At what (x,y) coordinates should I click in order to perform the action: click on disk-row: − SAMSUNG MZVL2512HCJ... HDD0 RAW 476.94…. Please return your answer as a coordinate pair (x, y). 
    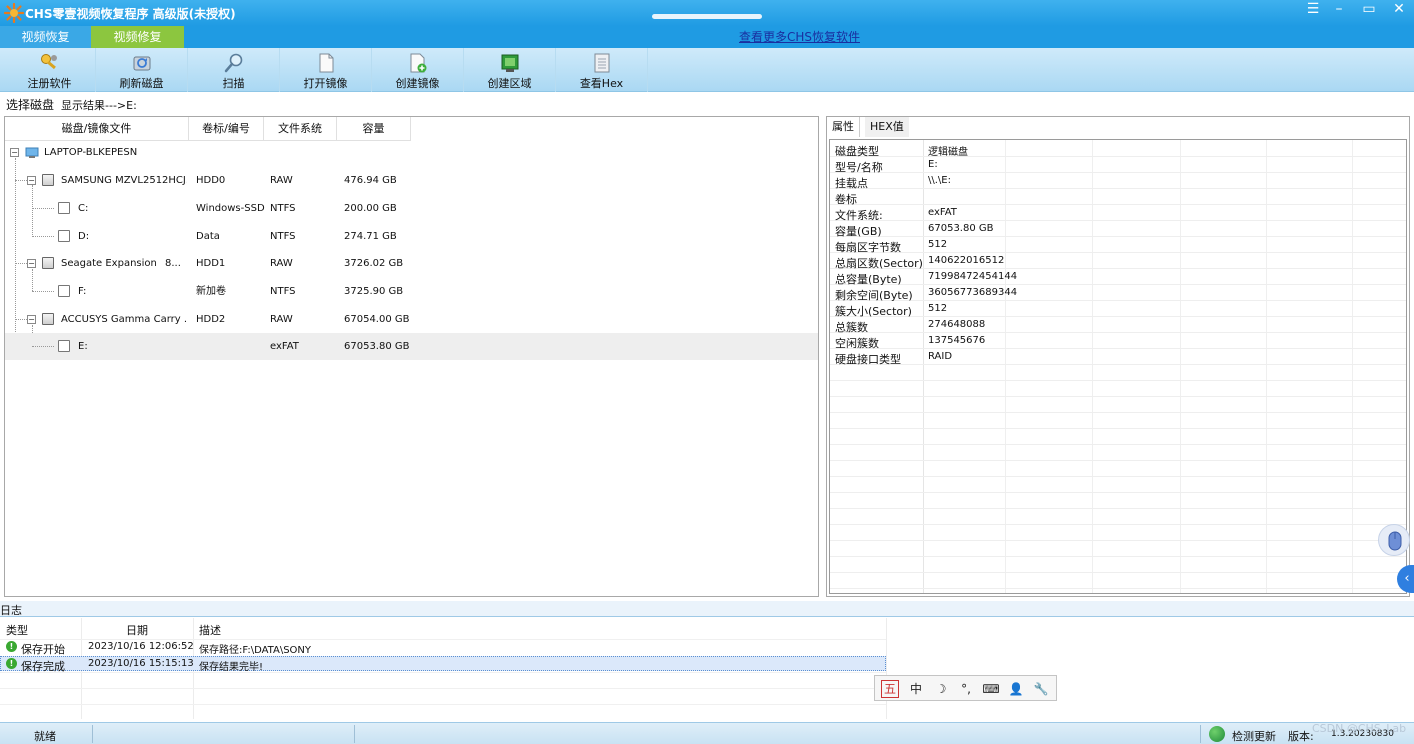
    Looking at the image, I should click on (411, 180).